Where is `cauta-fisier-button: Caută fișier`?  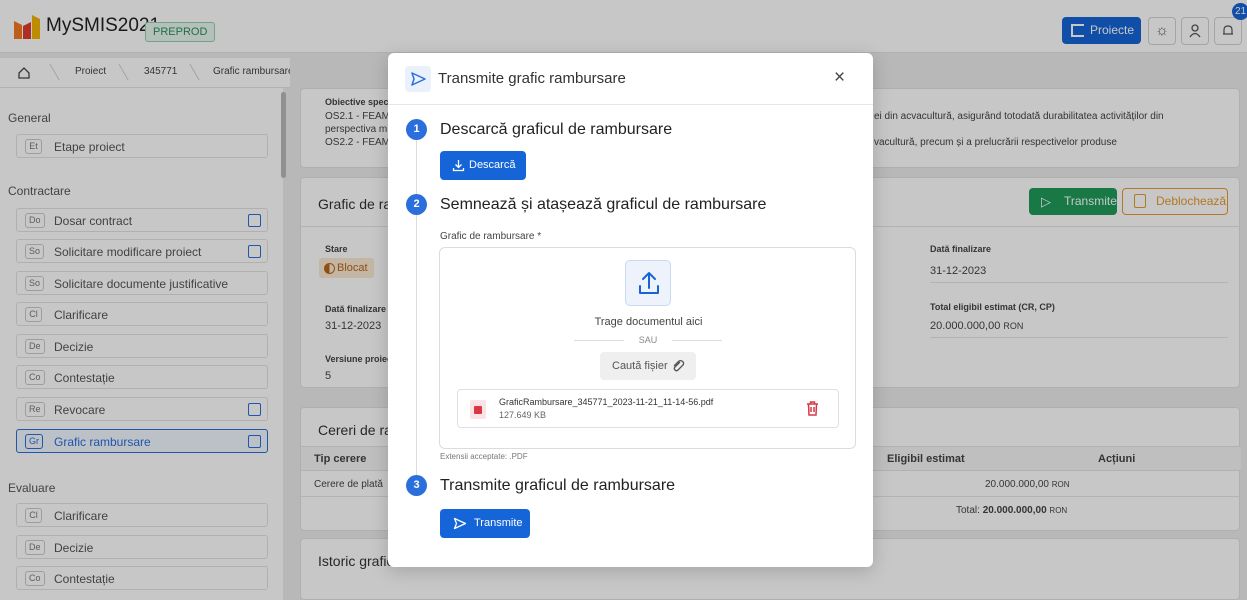 cauta-fisier-button: Caută fișier is located at coordinates (648, 366).